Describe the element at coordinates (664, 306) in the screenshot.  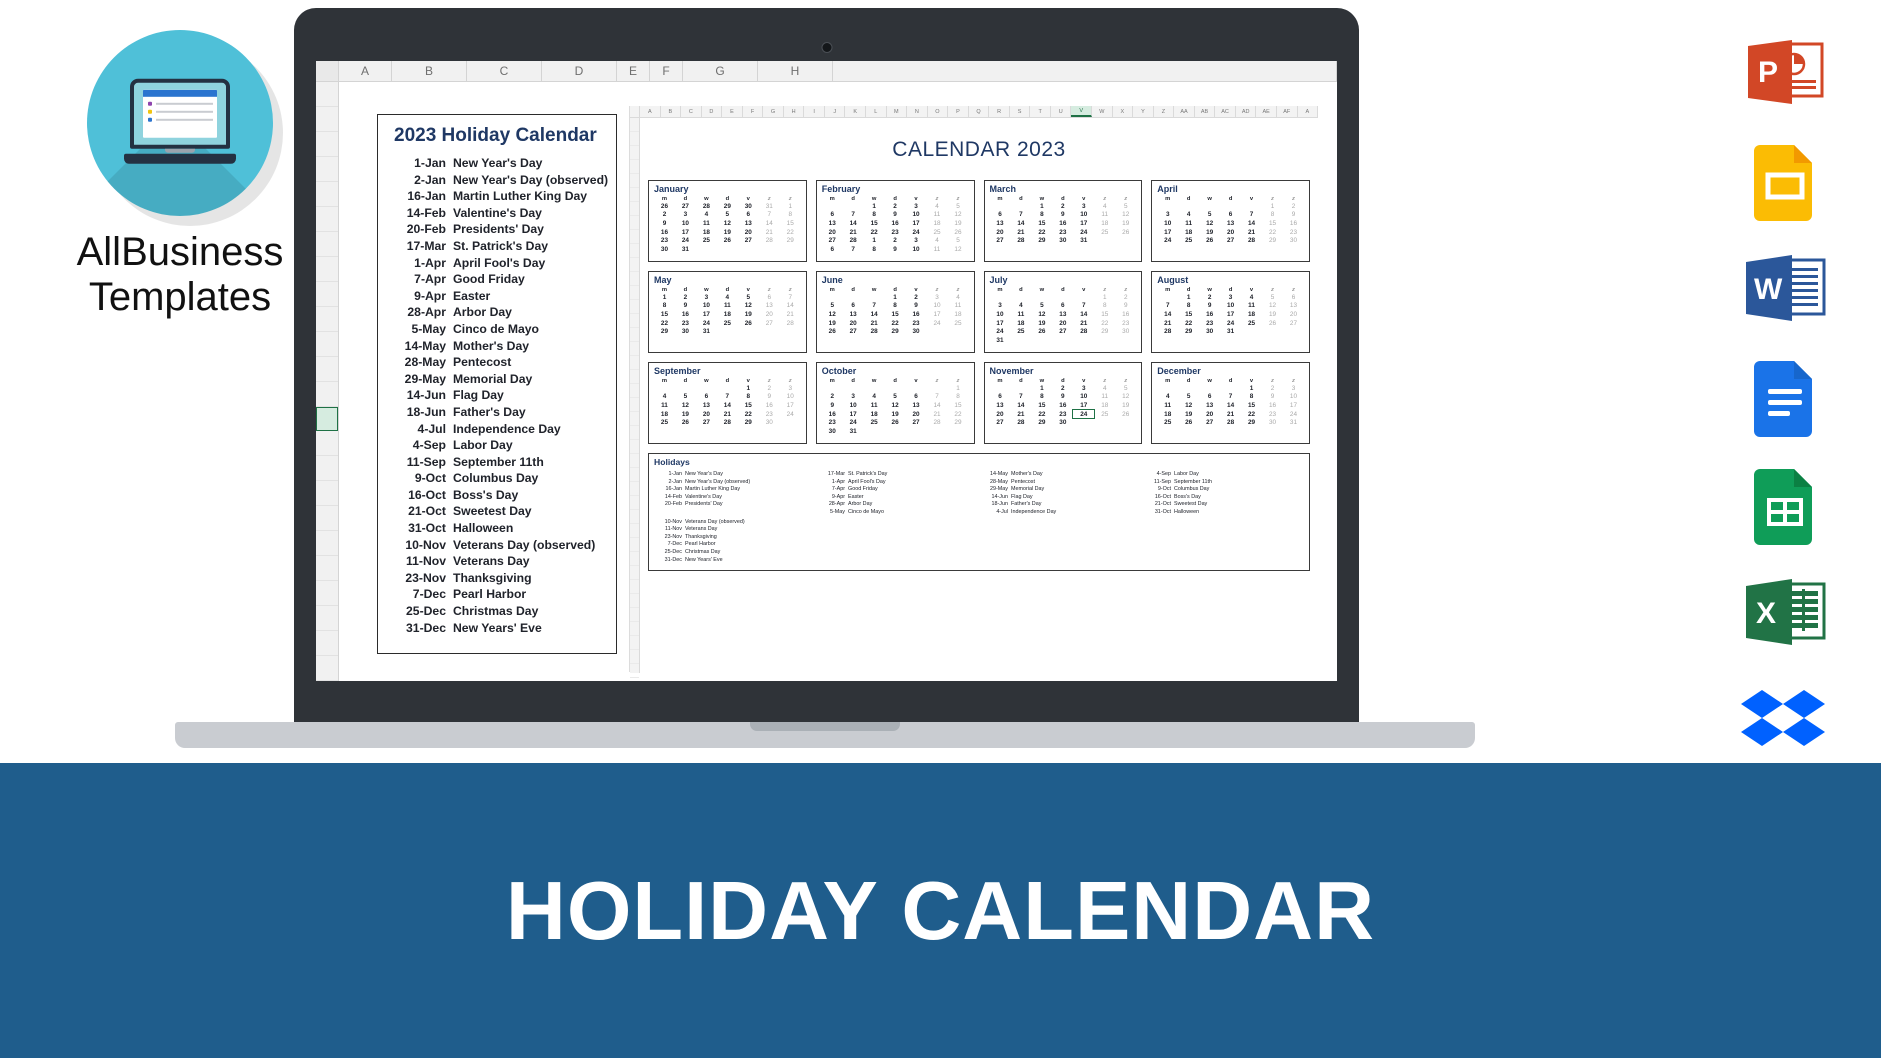
I see `day-cell: 8` at that location.